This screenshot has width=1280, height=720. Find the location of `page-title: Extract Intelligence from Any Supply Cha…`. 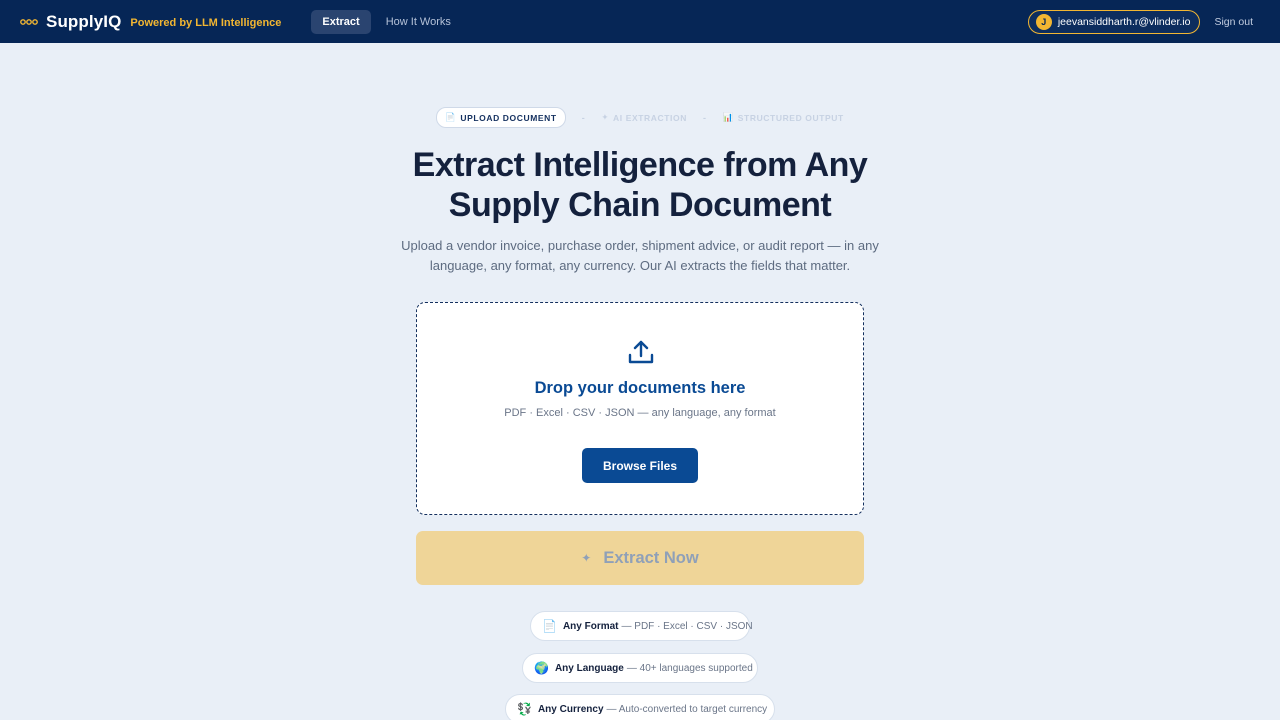

page-title: Extract Intelligence from Any Supply Cha… is located at coordinates (640, 185).